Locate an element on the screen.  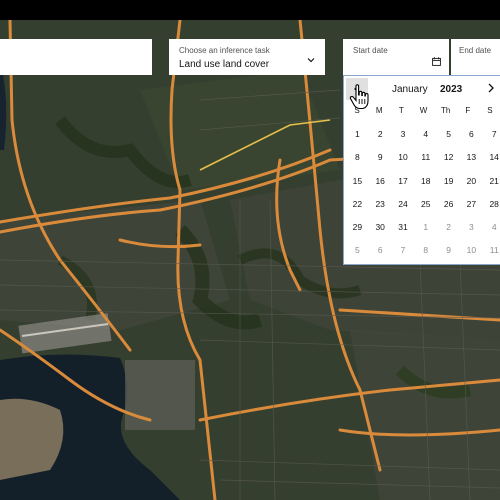
inference-task-value: Land use land cover is located at coordinates (224, 64).